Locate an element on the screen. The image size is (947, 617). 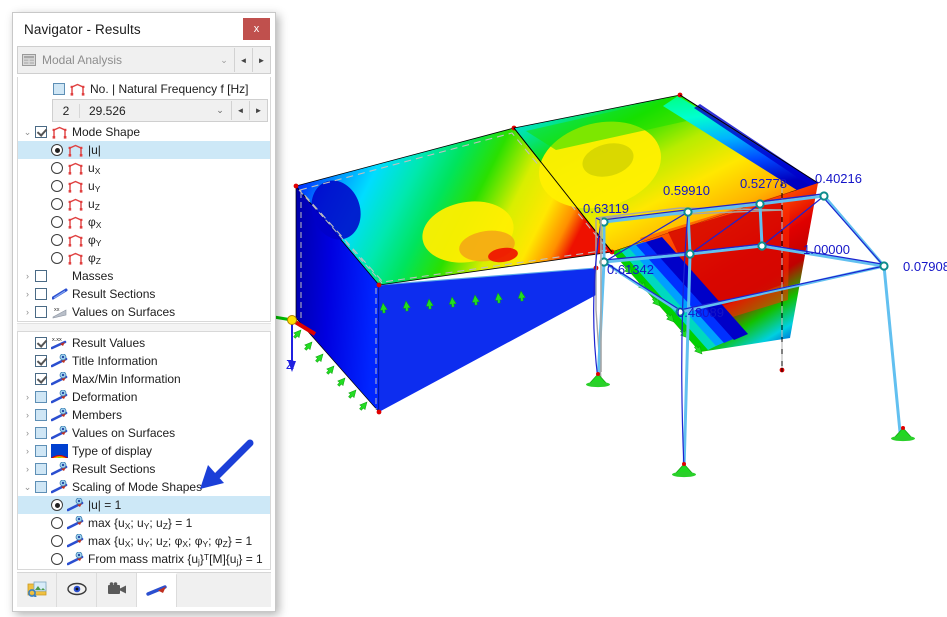
members-checkbox is located at coordinates (41, 415).